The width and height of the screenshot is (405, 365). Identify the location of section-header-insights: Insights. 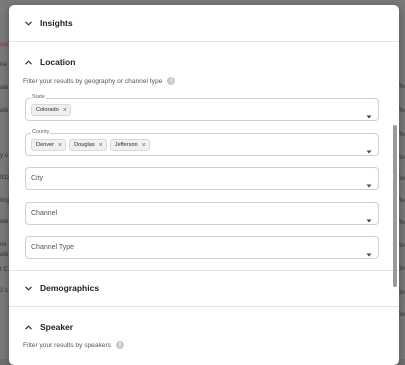
(48, 23).